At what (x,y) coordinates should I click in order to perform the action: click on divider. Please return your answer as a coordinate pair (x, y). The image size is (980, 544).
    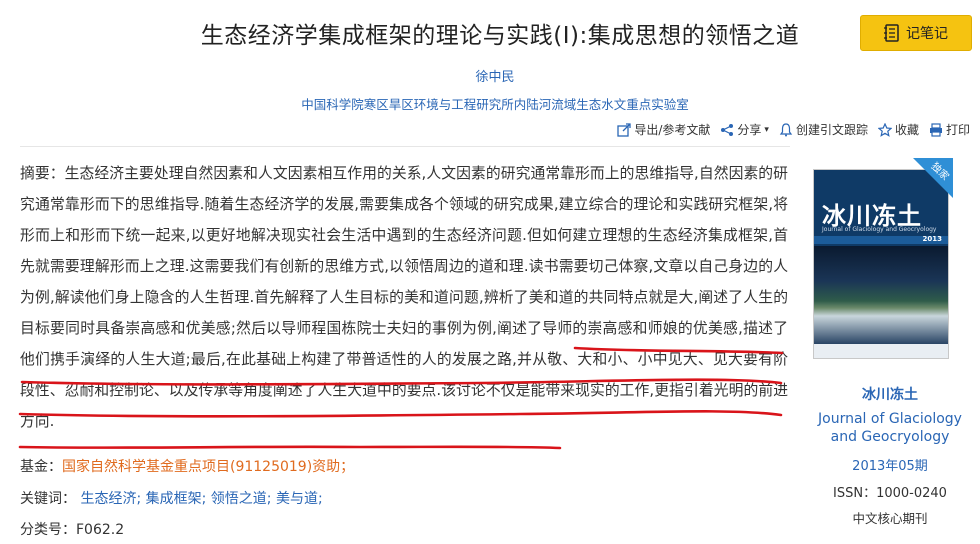
    Looking at the image, I should click on (405, 146).